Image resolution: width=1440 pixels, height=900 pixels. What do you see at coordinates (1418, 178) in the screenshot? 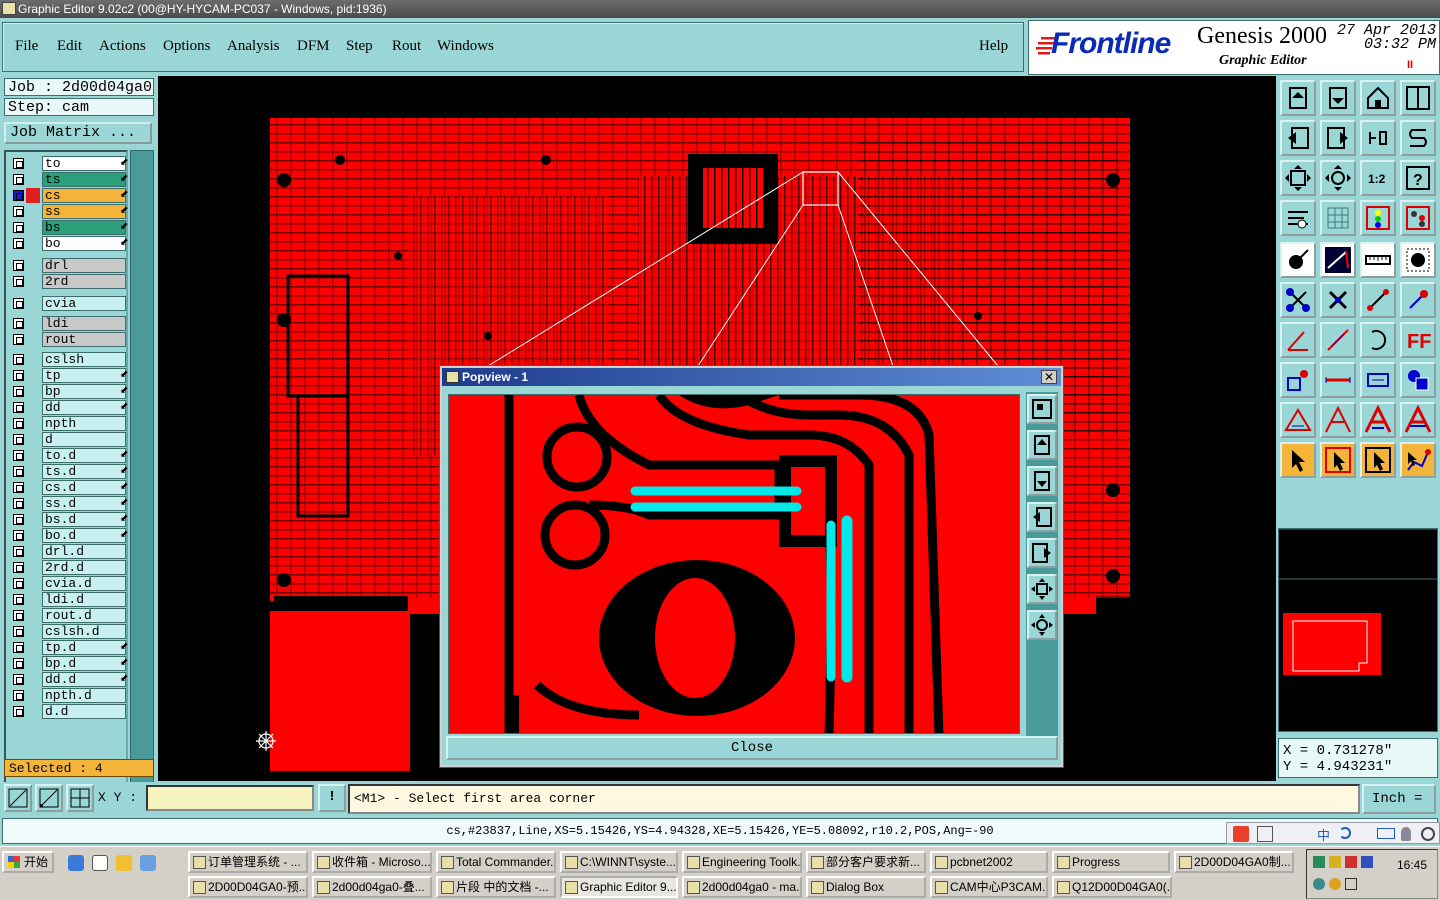
I see `help-question-icon: ?` at bounding box center [1418, 178].